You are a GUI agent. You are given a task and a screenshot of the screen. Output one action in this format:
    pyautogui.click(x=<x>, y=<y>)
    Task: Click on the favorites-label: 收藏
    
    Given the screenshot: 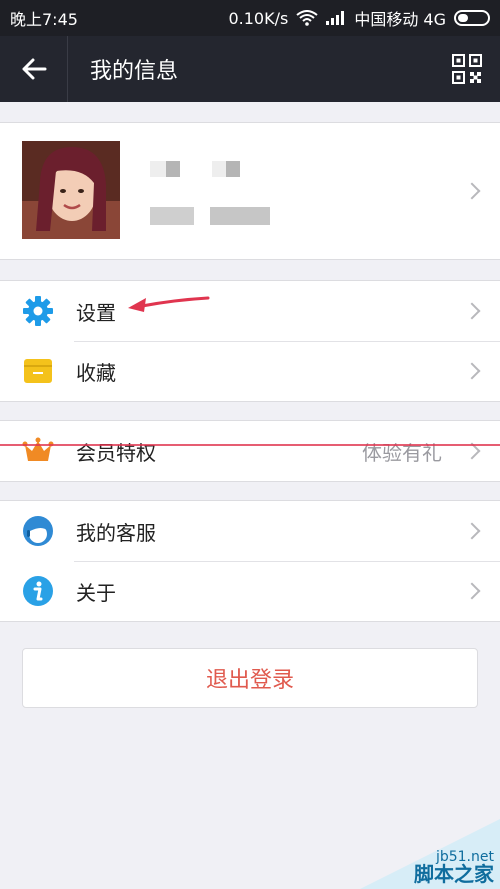 What is the action you would take?
    pyautogui.click(x=96, y=372)
    